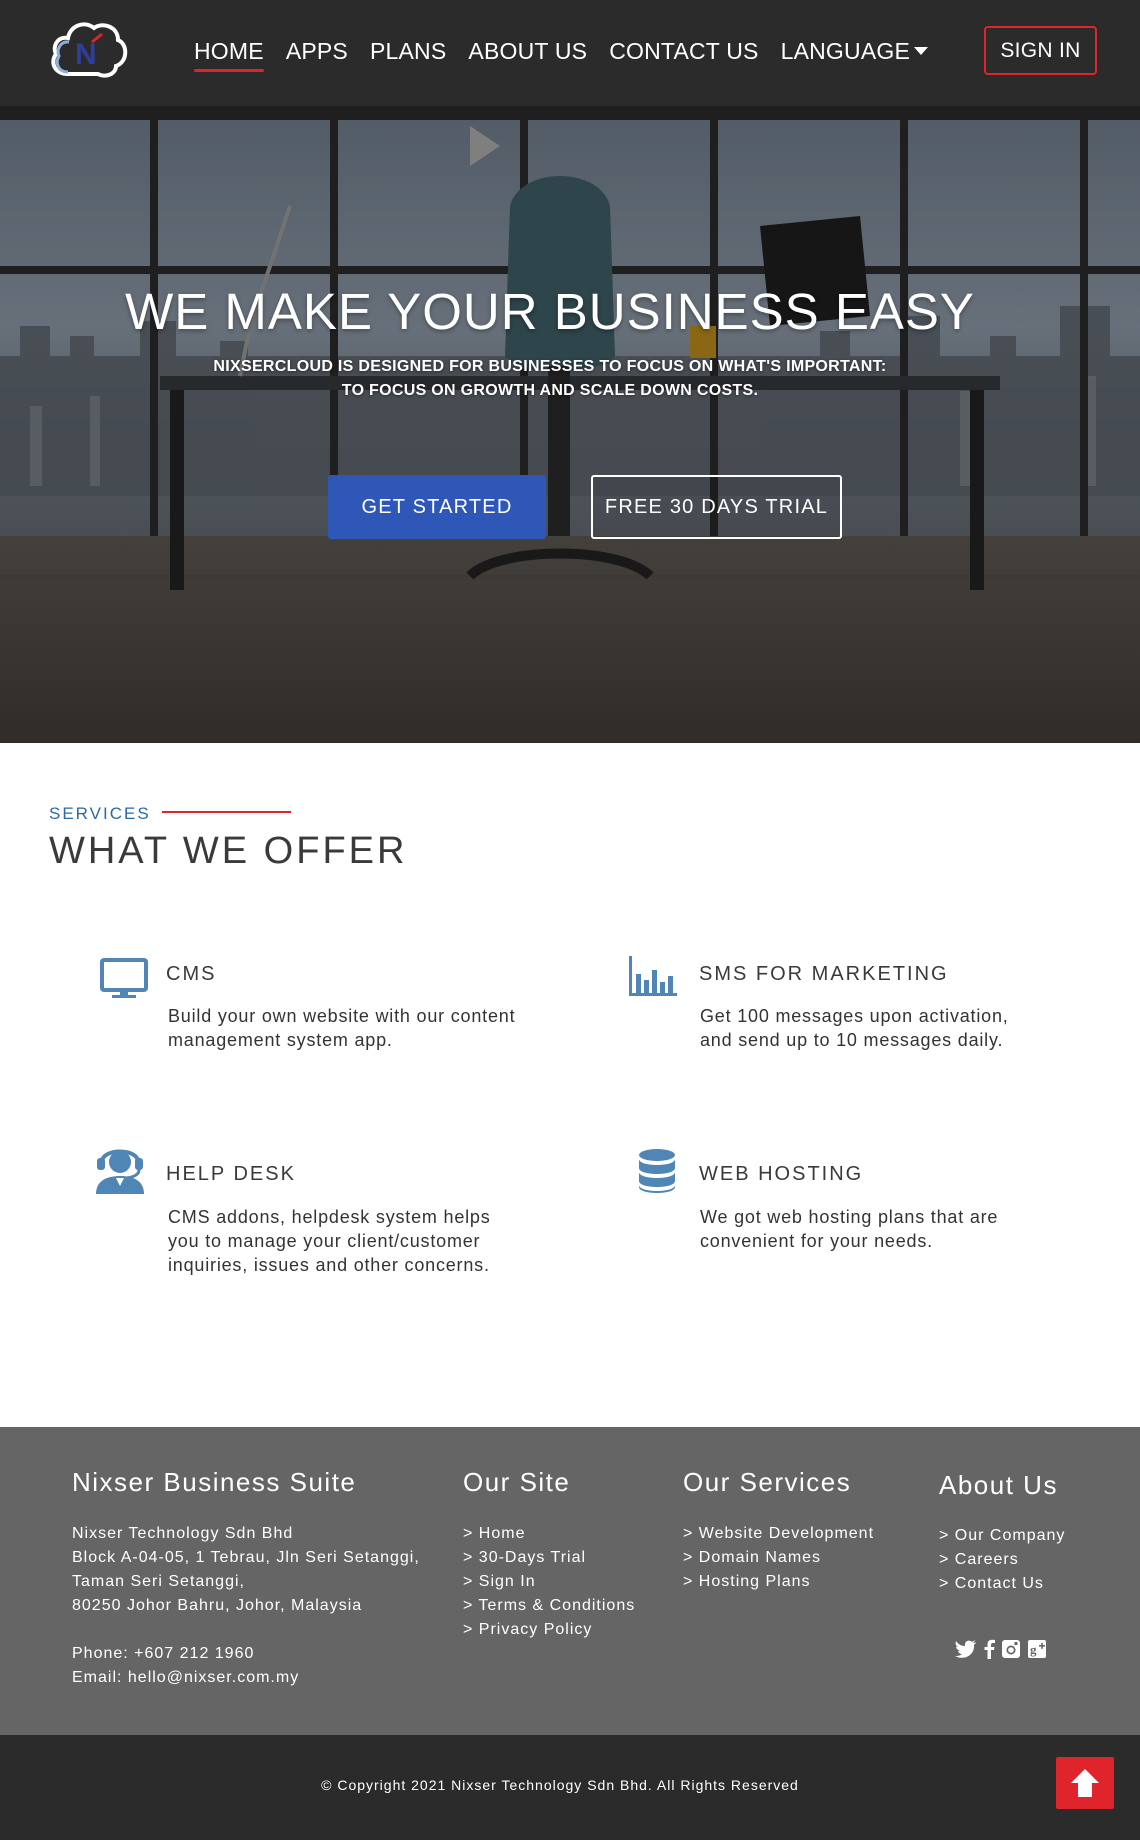 This screenshot has height=1840, width=1140. I want to click on service-description-line: inquiries, issues and other concerns., so click(329, 1265).